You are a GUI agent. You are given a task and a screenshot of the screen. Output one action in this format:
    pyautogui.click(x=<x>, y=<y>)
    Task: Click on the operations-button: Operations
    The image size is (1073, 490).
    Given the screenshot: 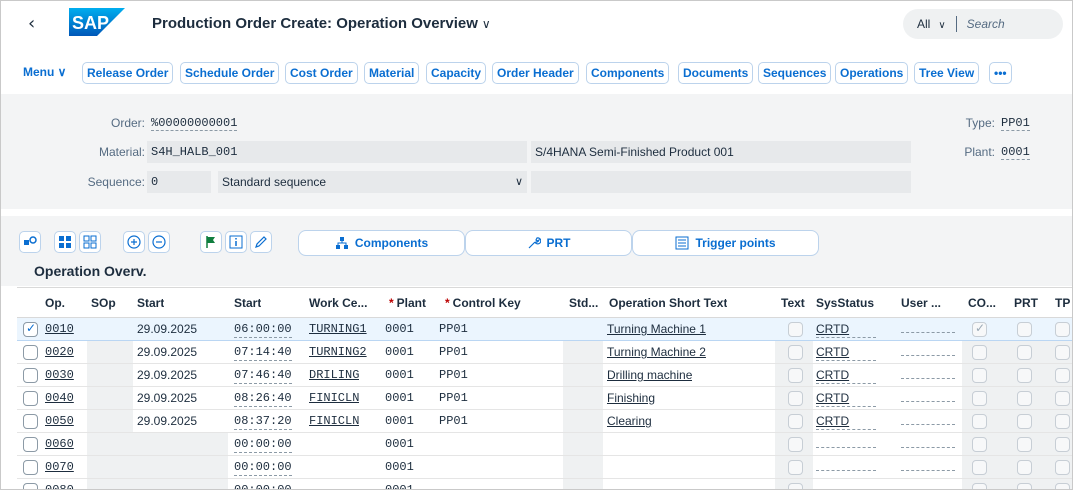 What is the action you would take?
    pyautogui.click(x=872, y=73)
    